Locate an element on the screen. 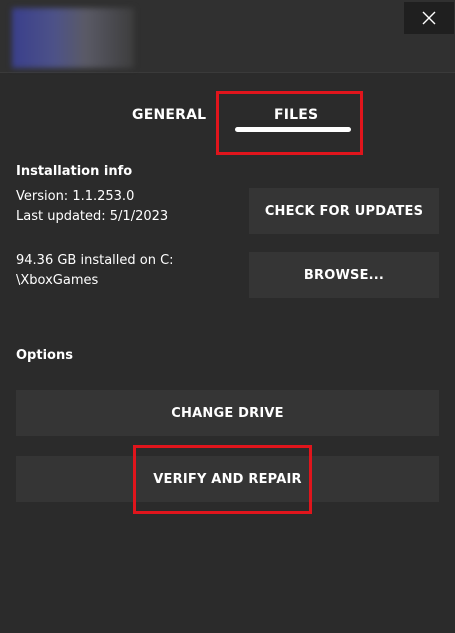  app-header is located at coordinates (227, 36).